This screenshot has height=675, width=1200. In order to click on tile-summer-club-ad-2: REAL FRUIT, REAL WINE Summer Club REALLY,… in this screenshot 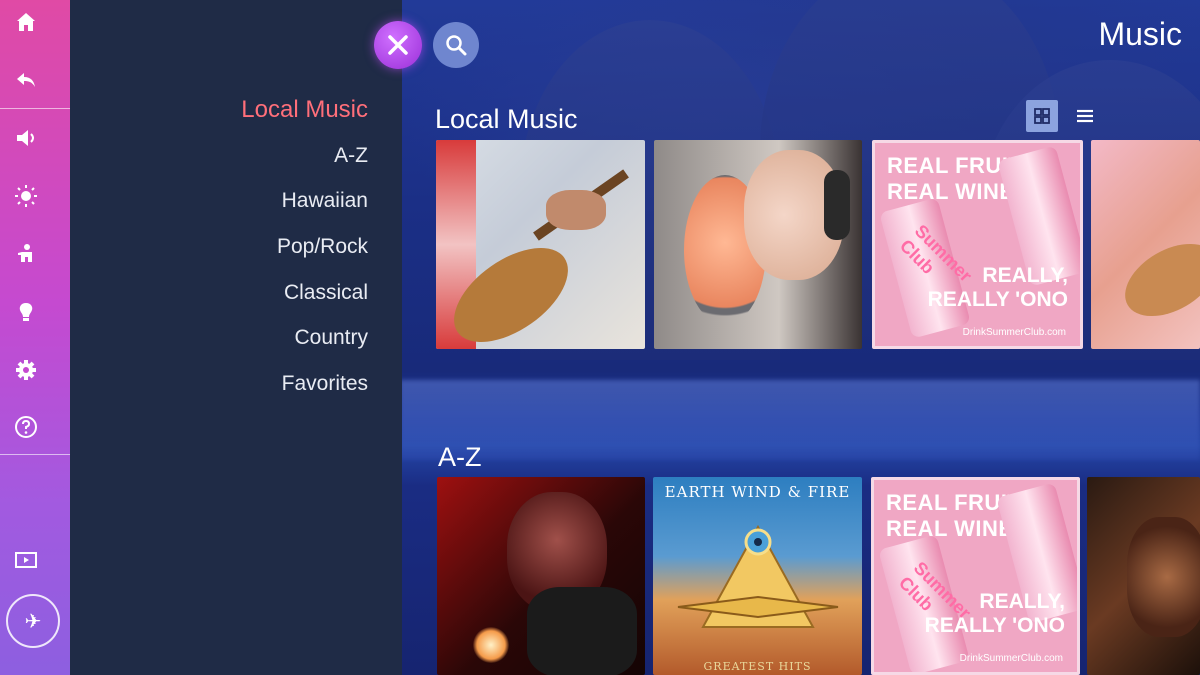, I will do `click(975, 576)`.